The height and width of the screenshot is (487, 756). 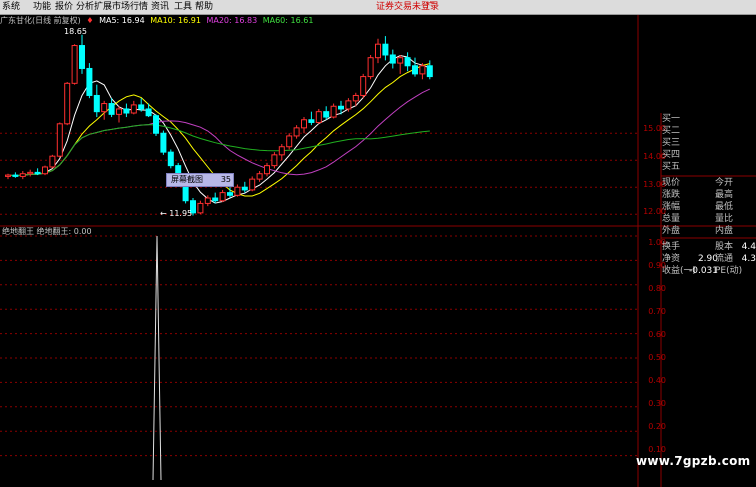 What do you see at coordinates (657, 449) in the screenshot?
I see `indicator-tick: 0.10` at bounding box center [657, 449].